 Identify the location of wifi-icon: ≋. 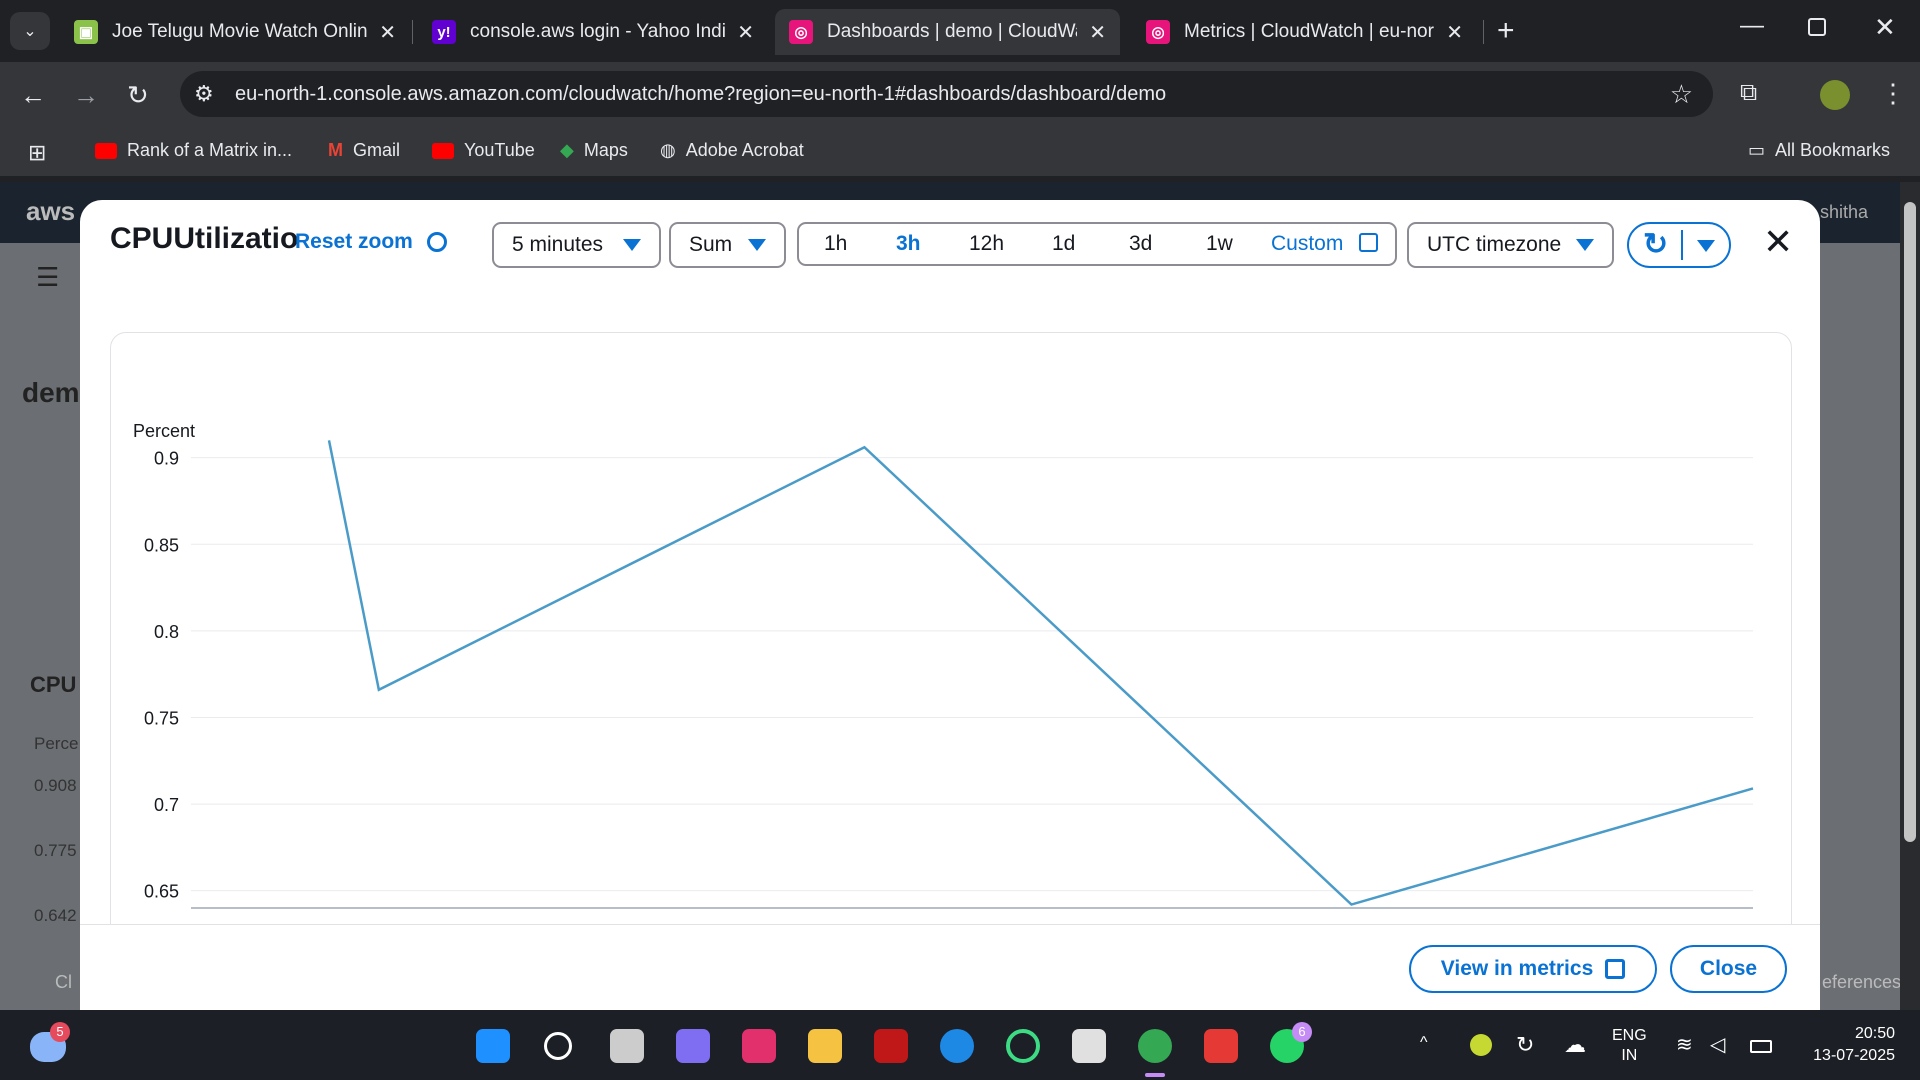
(1684, 1044).